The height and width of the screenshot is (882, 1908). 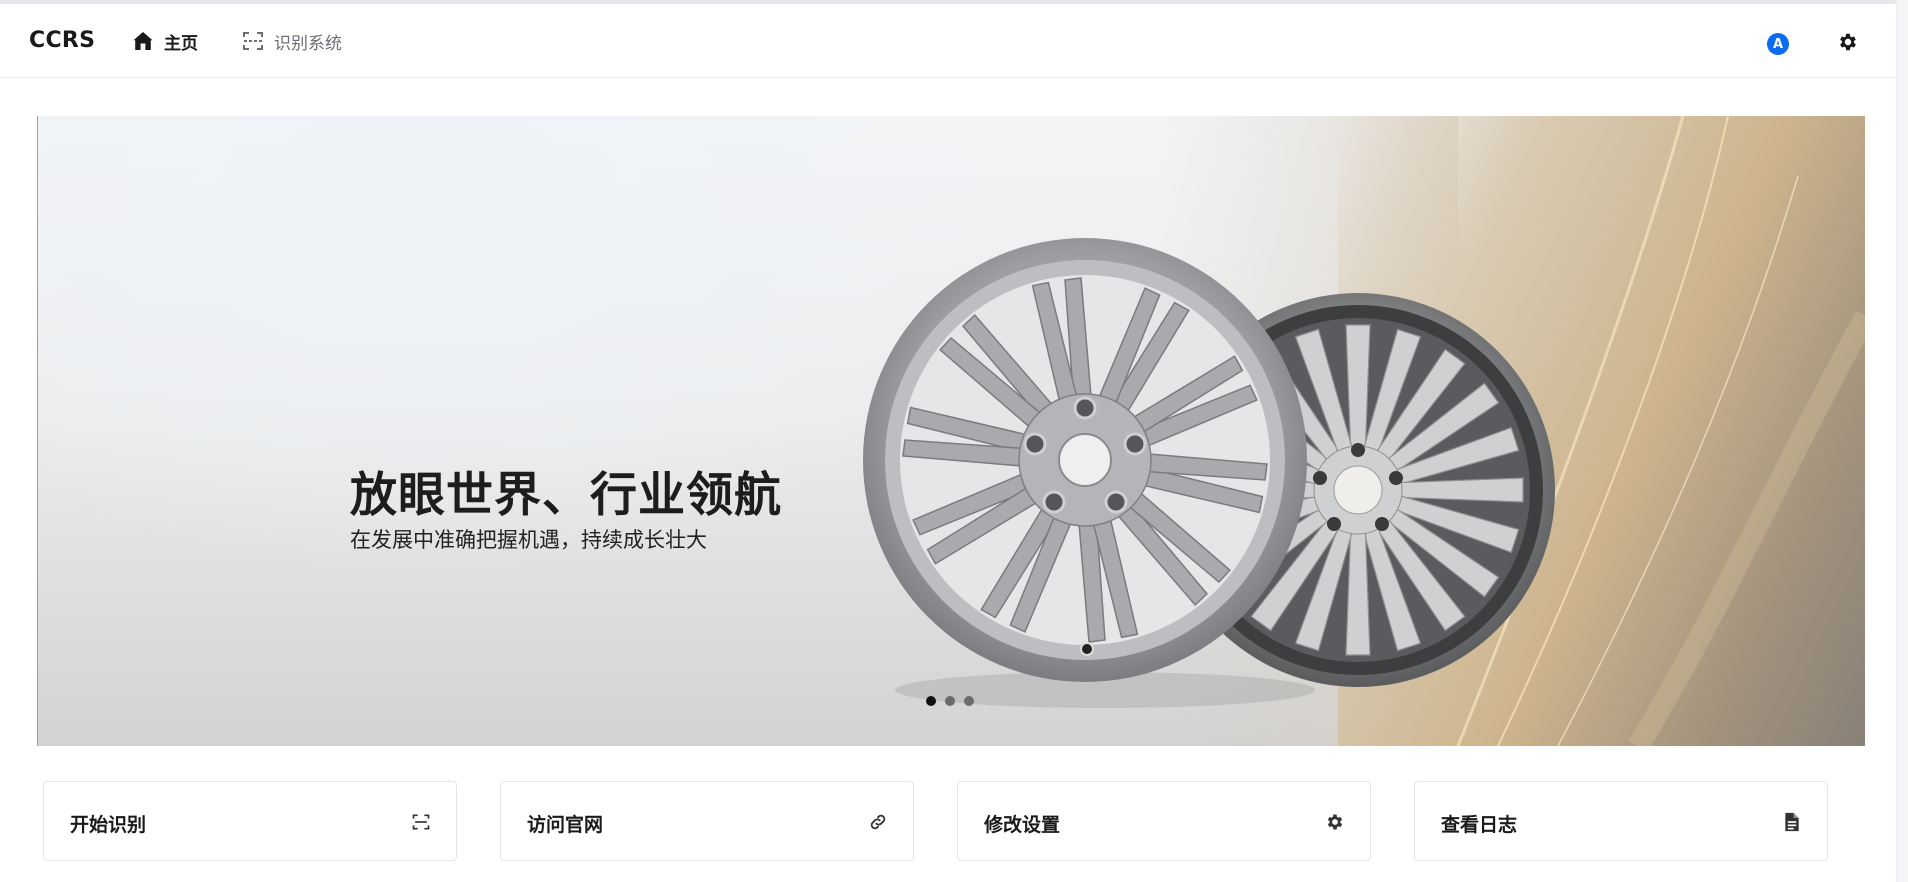 I want to click on settings-button, so click(x=1848, y=44).